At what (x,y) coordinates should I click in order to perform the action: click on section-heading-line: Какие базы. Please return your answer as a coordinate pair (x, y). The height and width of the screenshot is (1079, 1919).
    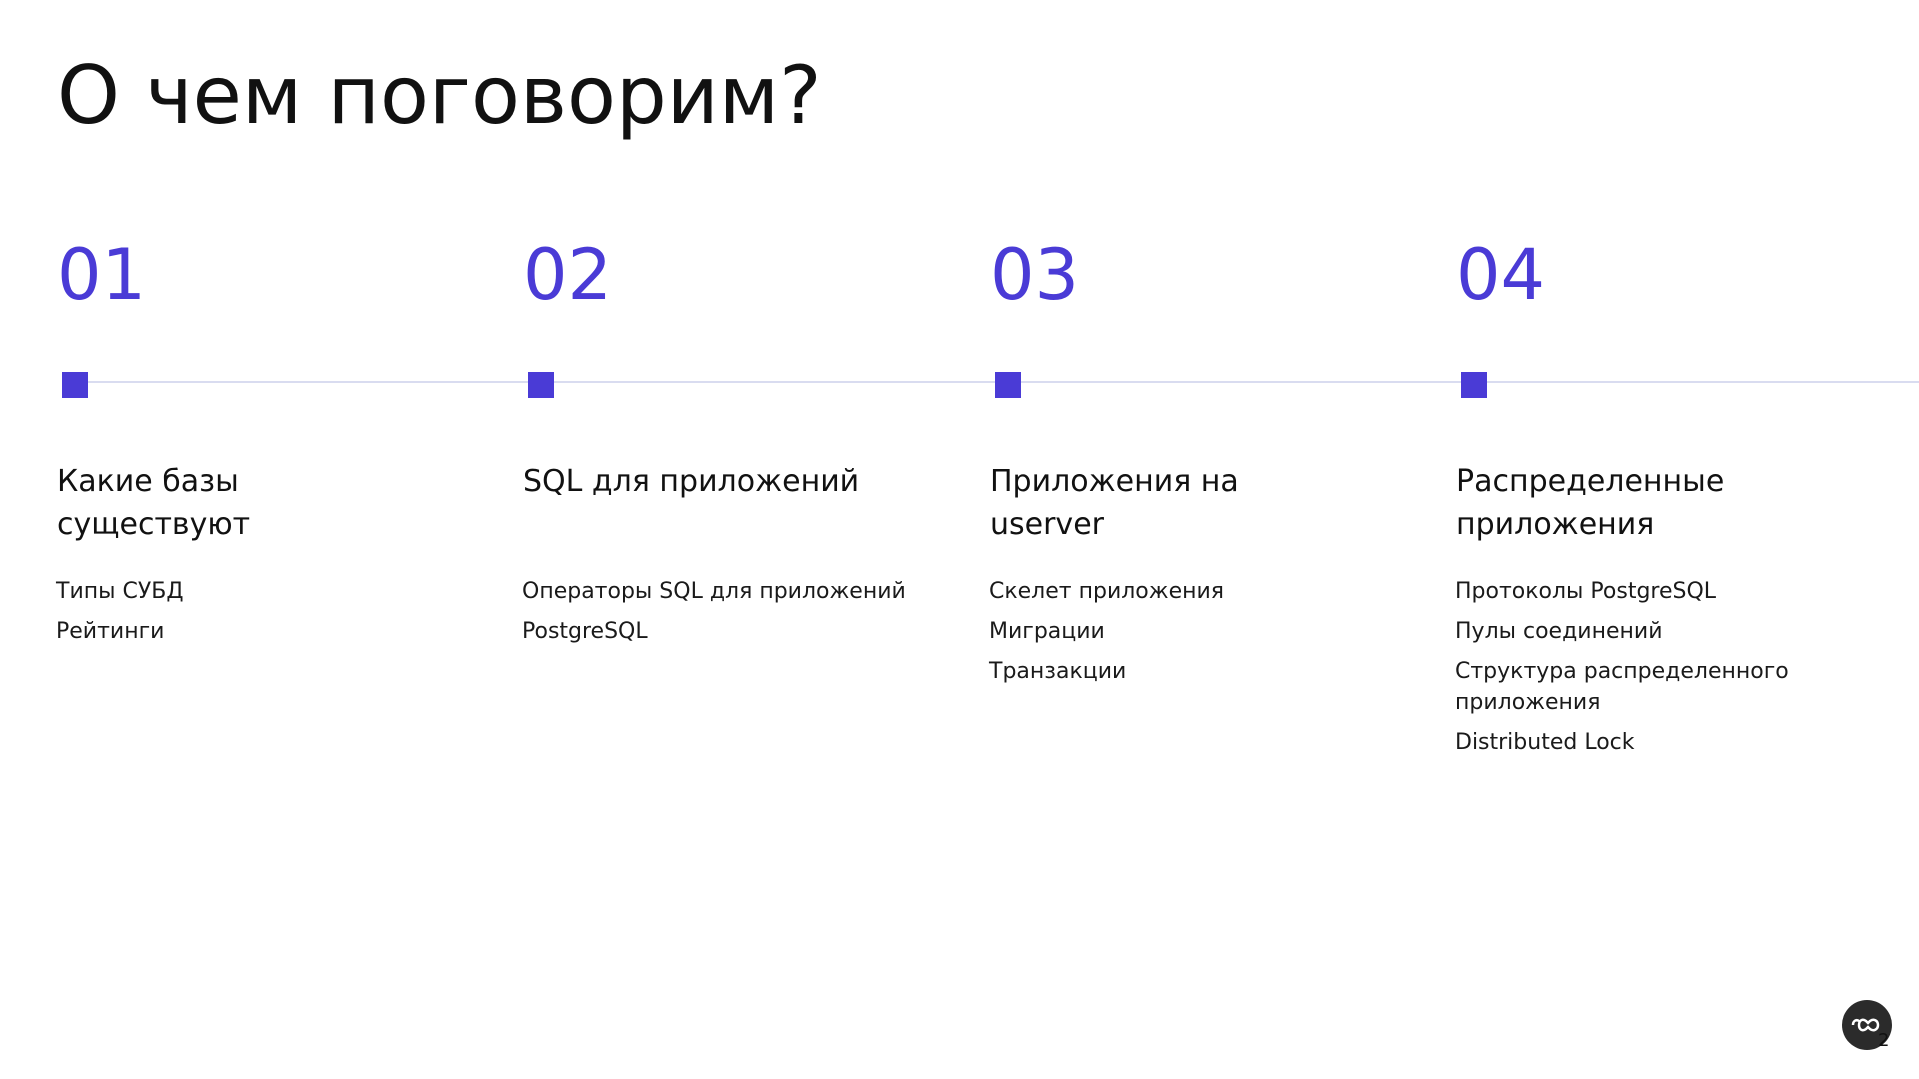
    Looking at the image, I should click on (148, 481).